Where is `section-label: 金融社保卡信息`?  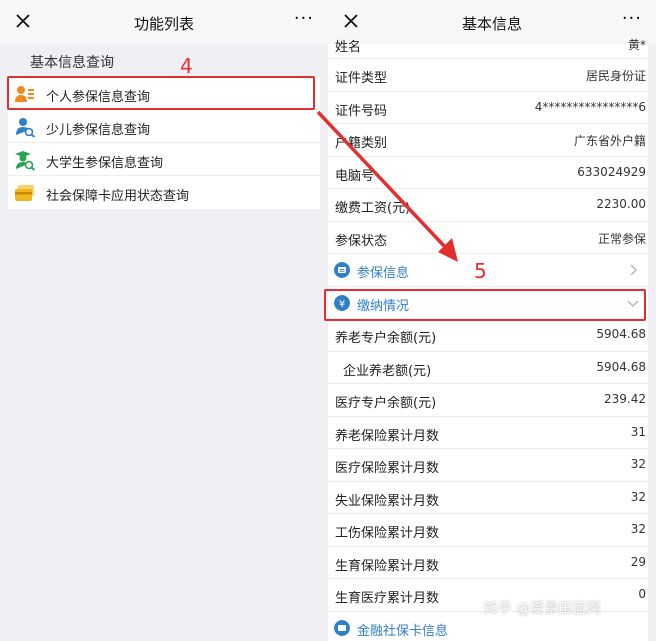
section-label: 金融社保卡信息 is located at coordinates (403, 631).